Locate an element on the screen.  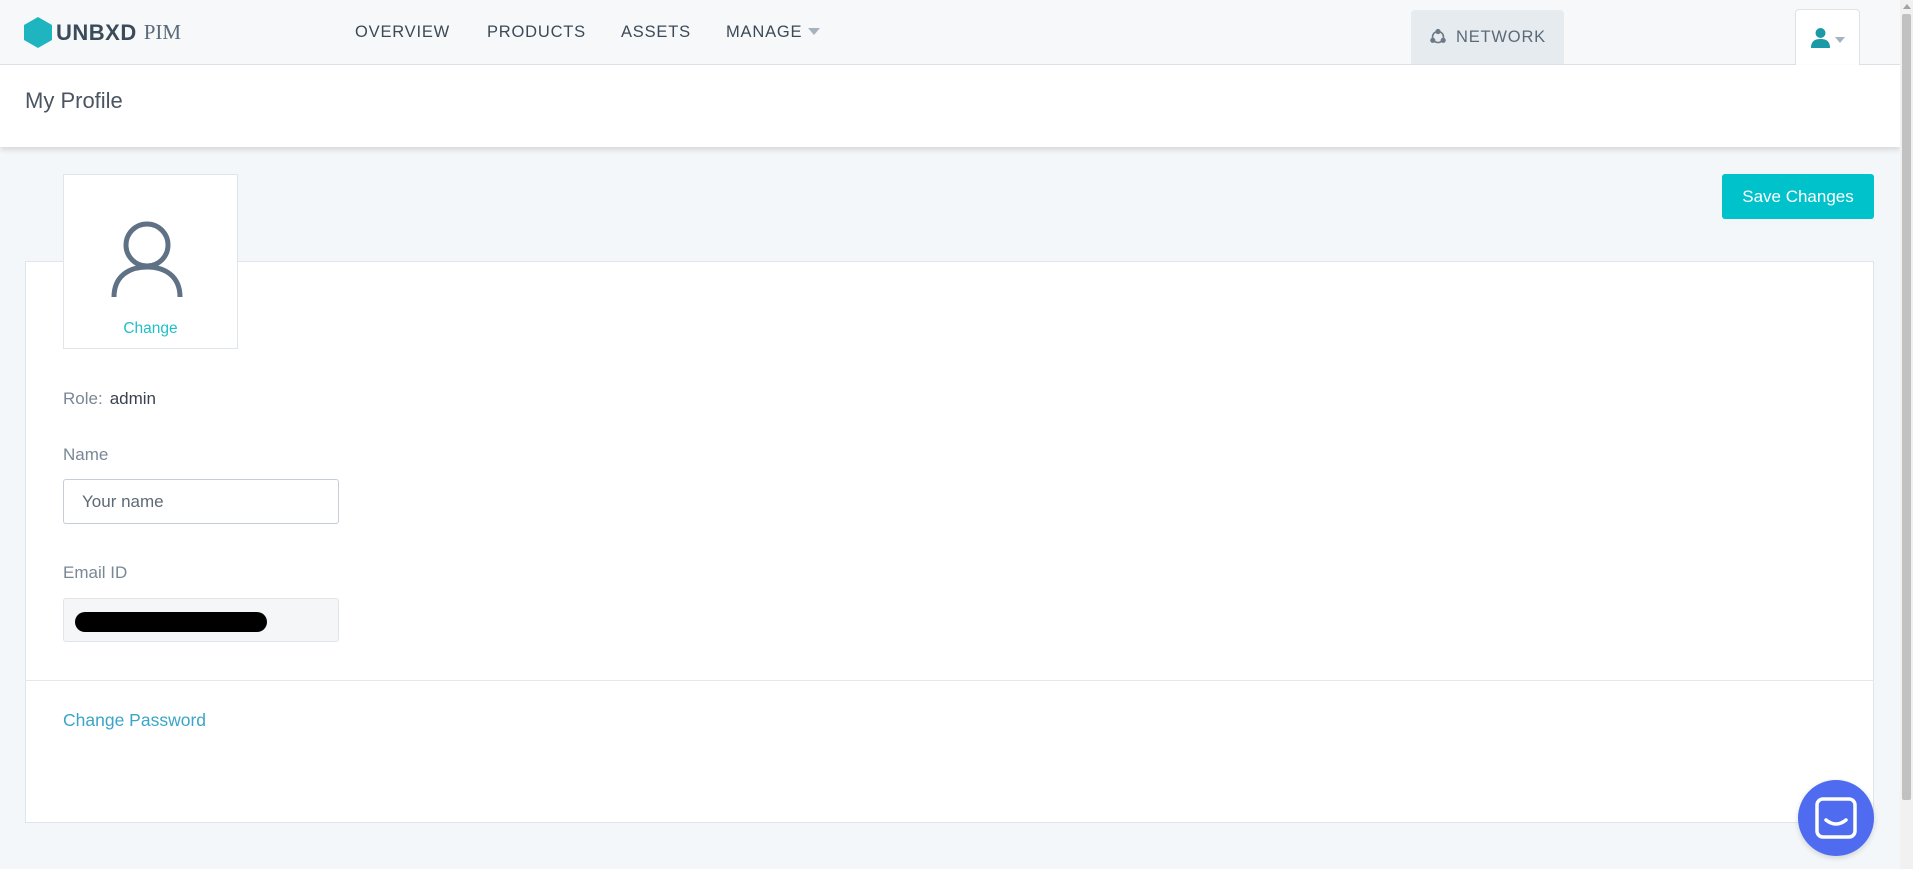
nav-overview: OVERVIEW is located at coordinates (402, 32).